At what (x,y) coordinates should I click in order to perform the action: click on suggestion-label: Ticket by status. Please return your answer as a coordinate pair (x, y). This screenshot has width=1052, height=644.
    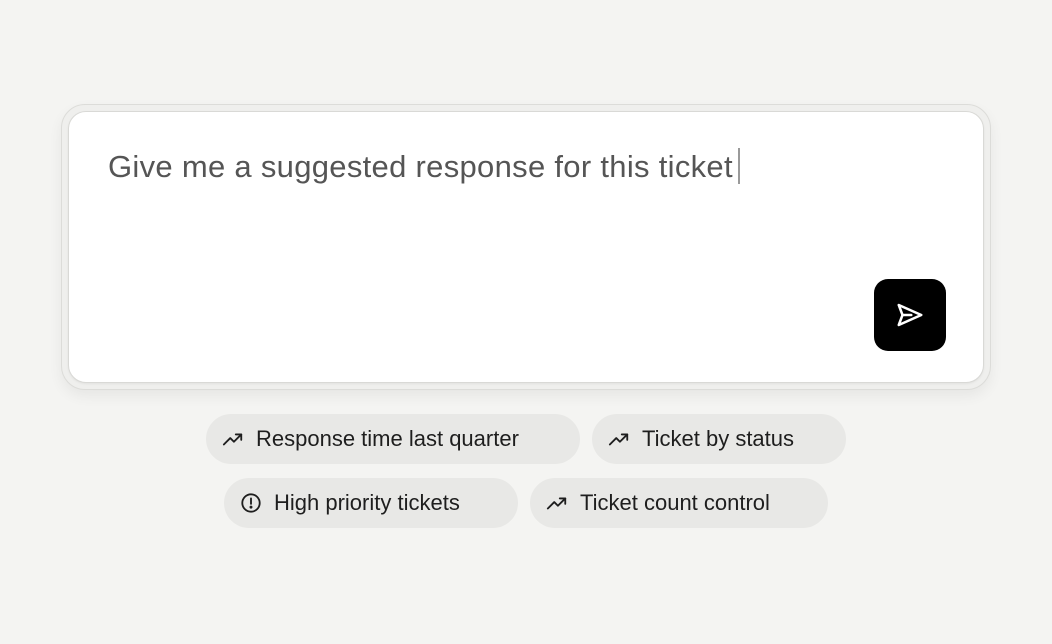
    Looking at the image, I should click on (718, 438).